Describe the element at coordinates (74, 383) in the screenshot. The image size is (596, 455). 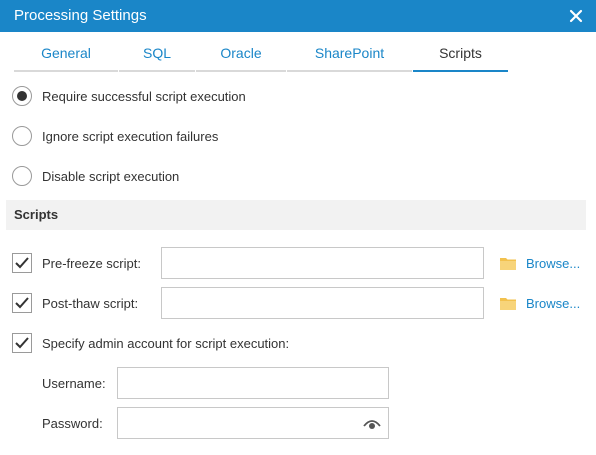
I see `username-label: Username:` at that location.